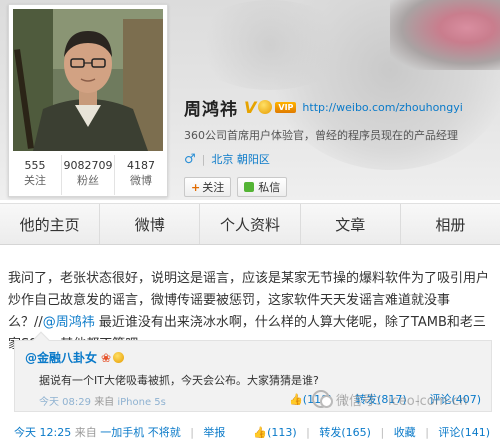 The height and width of the screenshot is (445, 500). I want to click on report-link: 举报, so click(214, 432).